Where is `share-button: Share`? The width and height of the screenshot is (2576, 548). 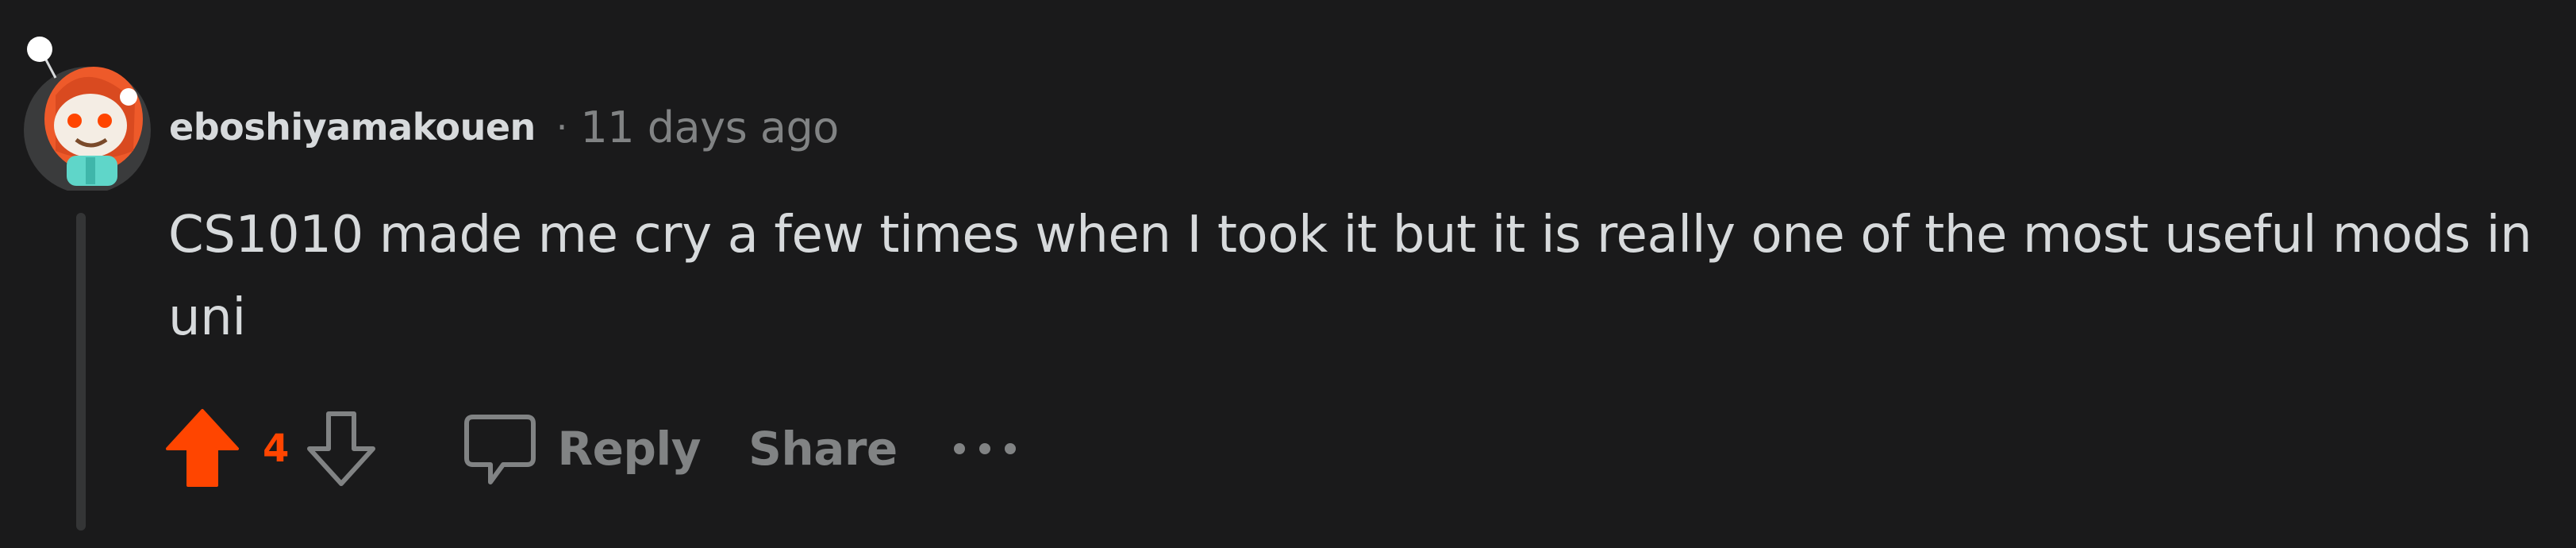 share-button: Share is located at coordinates (823, 449).